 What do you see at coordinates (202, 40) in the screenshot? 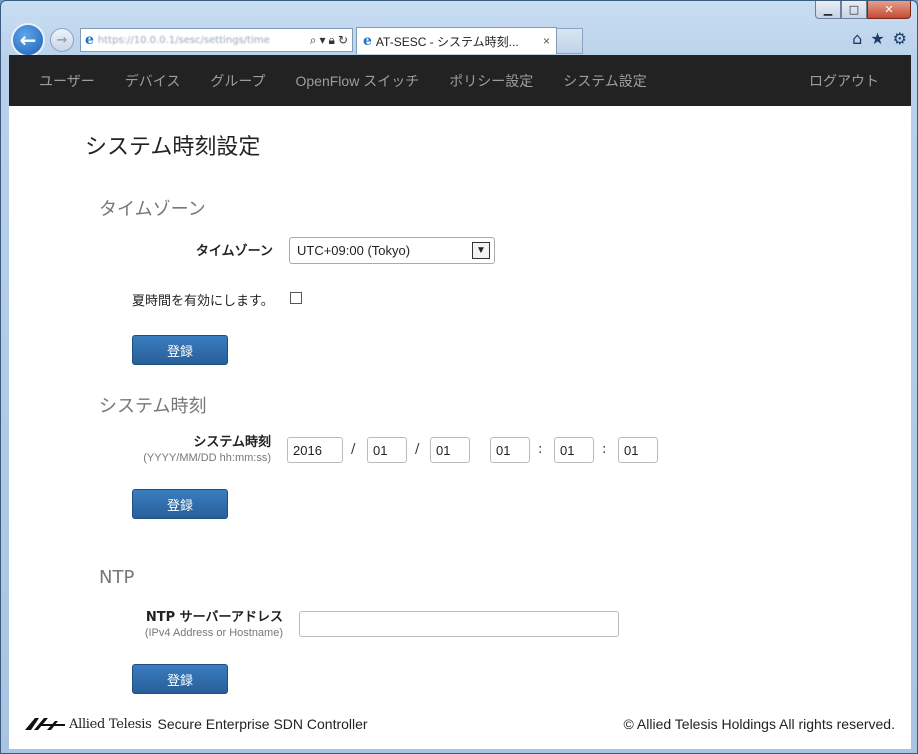
I see `address-url: https://10.0.0.1/sesc/settings/time` at bounding box center [202, 40].